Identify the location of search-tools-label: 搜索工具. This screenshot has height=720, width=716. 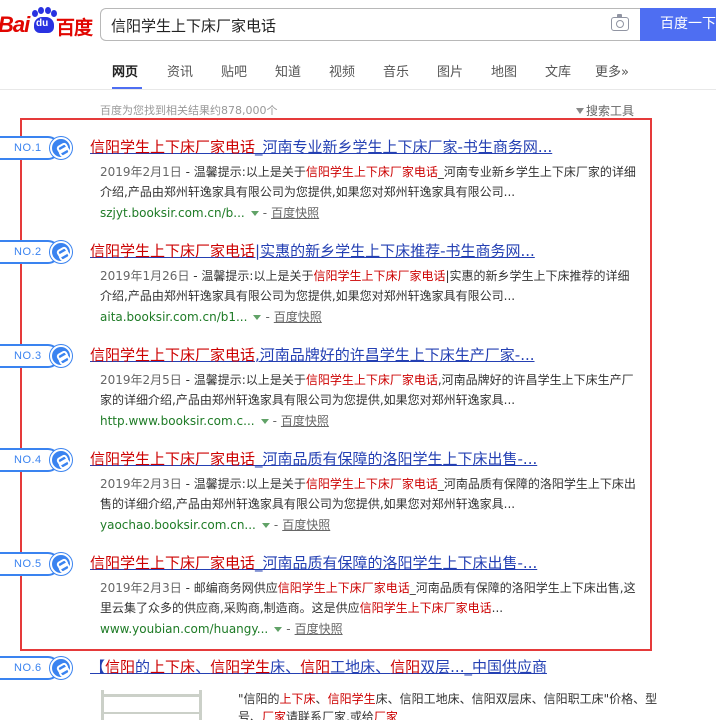
(610, 111).